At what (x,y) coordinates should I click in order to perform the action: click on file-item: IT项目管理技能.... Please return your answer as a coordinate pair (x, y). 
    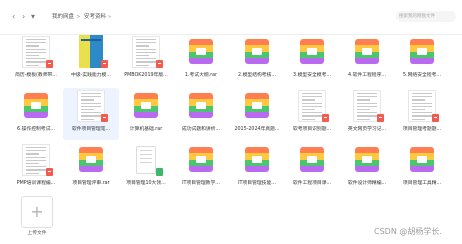
    Looking at the image, I should click on (257, 168).